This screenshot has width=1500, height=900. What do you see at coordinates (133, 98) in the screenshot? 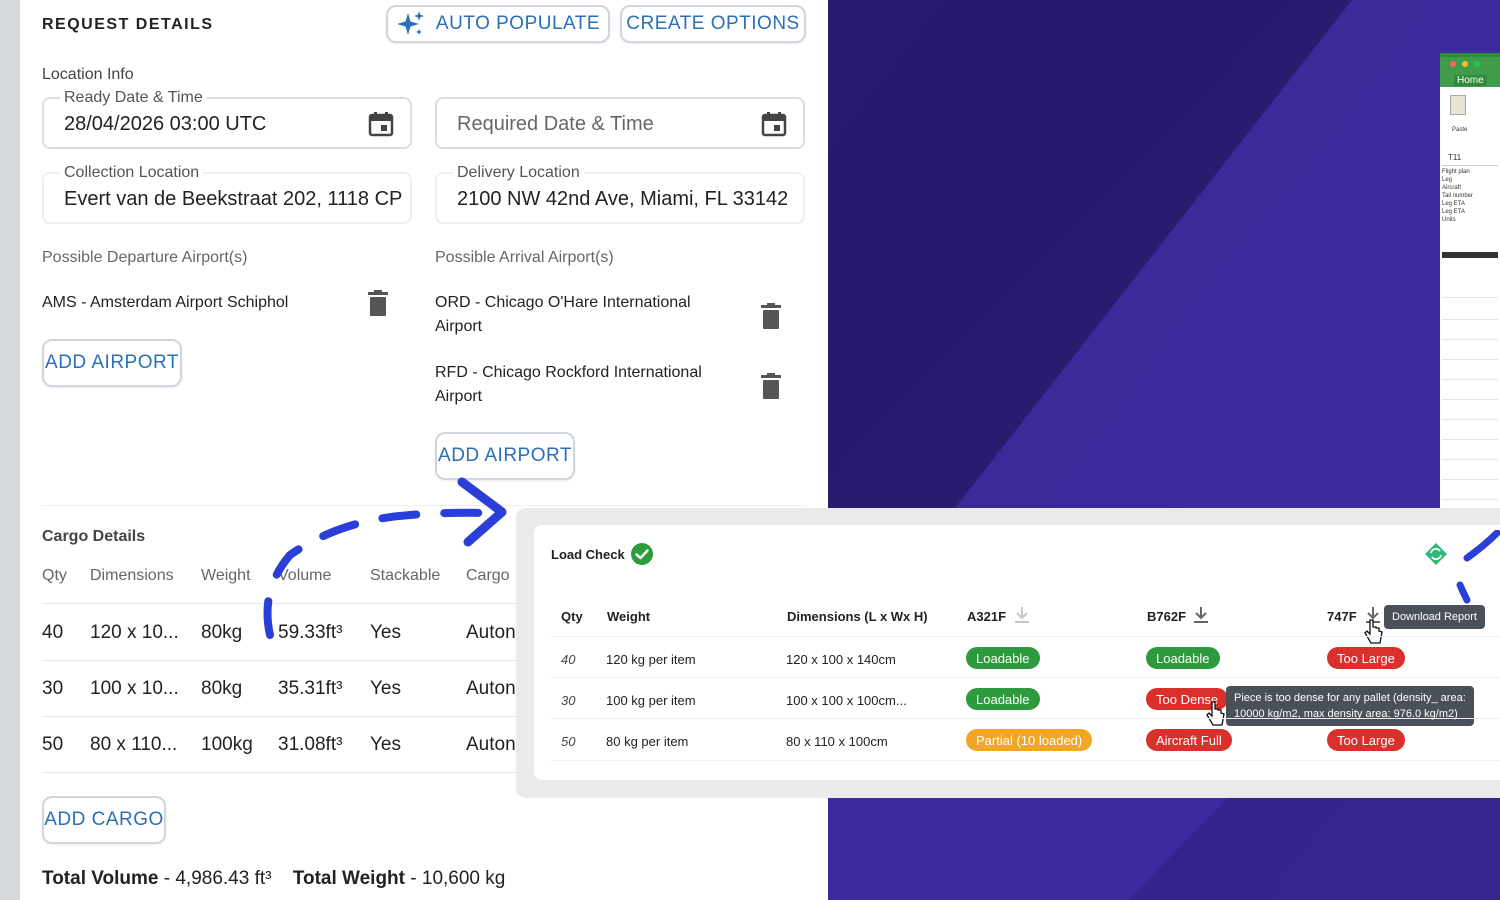
I see `ready-date-label: Ready Date & Time` at bounding box center [133, 98].